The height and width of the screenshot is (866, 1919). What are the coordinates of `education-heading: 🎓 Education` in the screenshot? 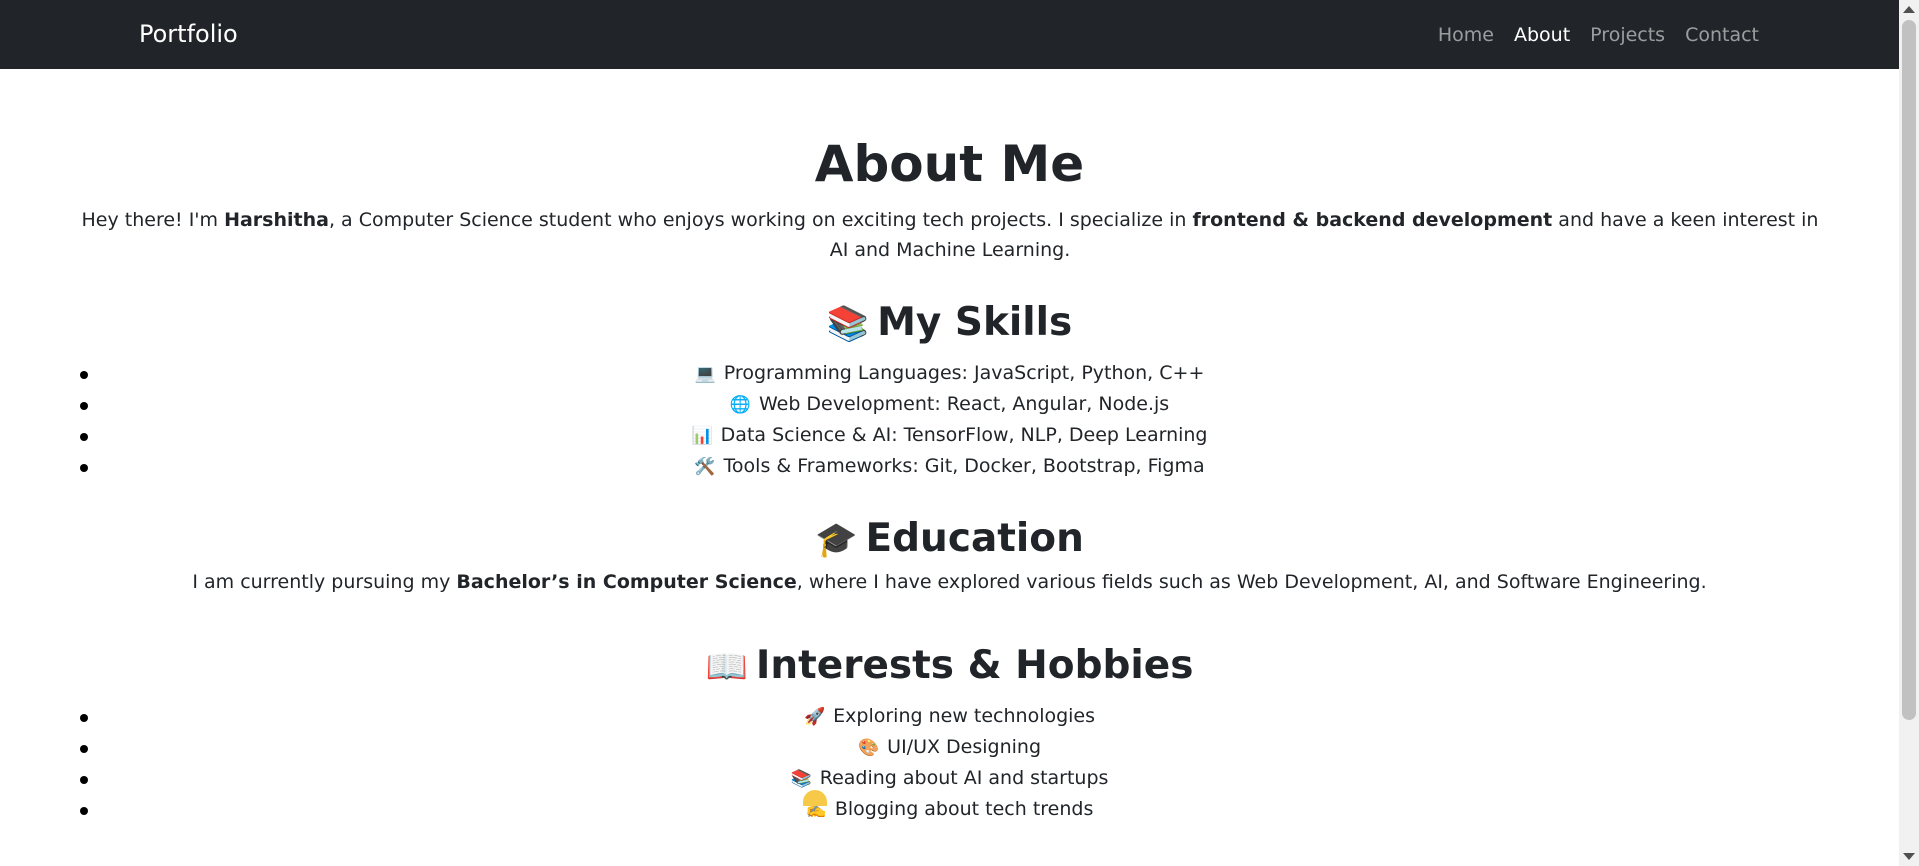 It's located at (949, 539).